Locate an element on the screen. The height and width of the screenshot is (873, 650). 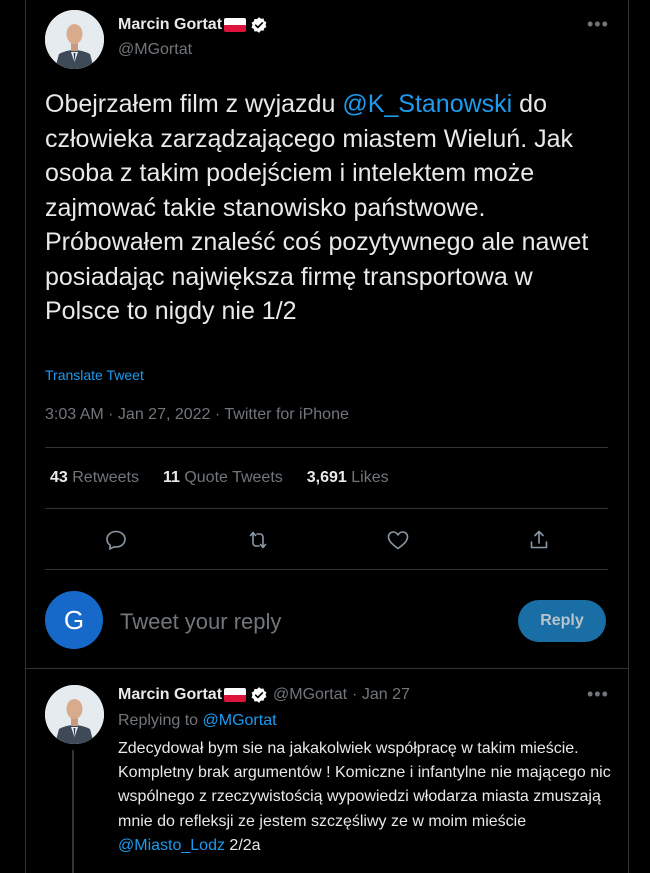
retweets-stat: 43 Retweets is located at coordinates (94, 478).